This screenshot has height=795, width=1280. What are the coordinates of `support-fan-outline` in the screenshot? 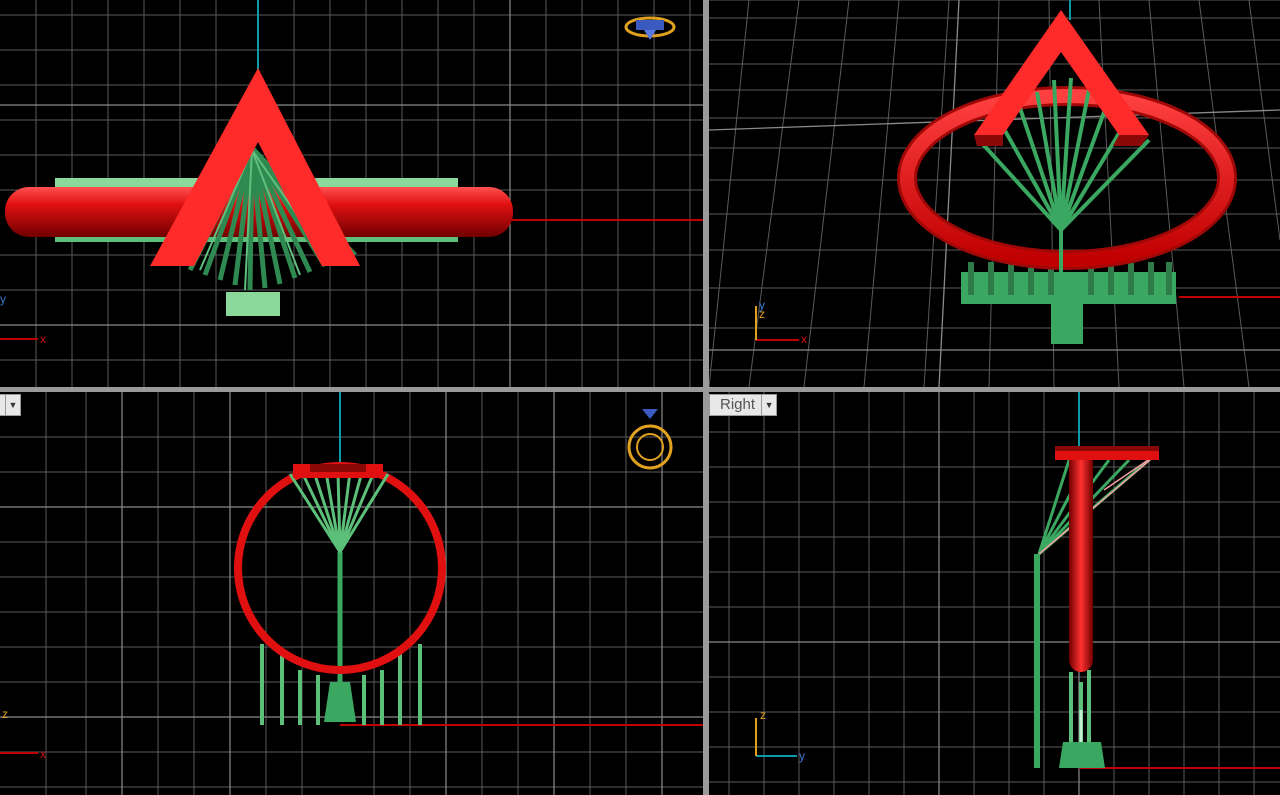 It's located at (1098, 504).